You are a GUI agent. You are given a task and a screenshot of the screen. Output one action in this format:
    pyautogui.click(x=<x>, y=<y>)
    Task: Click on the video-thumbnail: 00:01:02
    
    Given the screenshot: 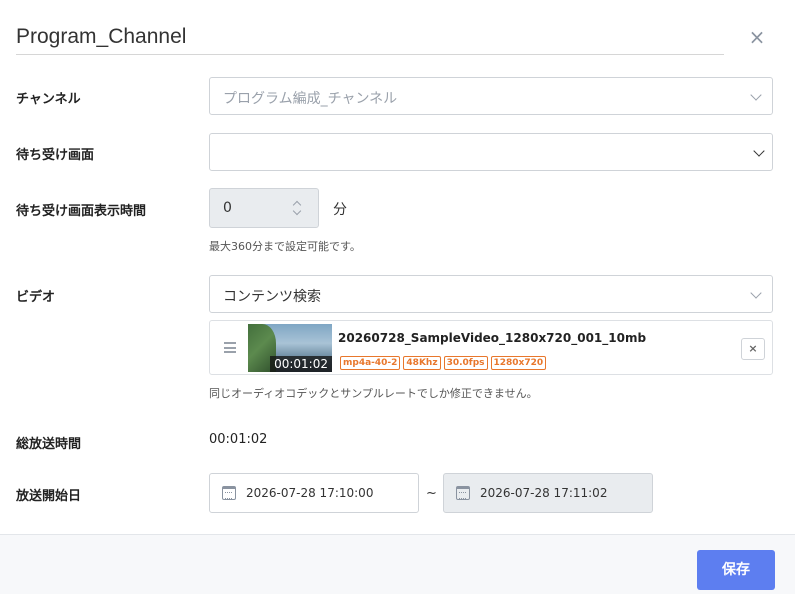 What is the action you would take?
    pyautogui.click(x=290, y=348)
    